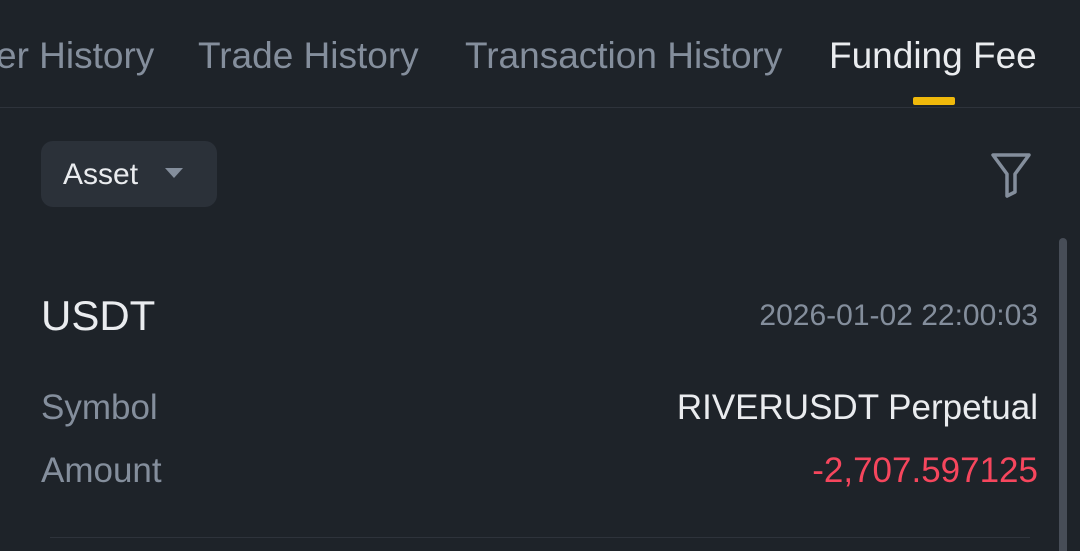 The image size is (1080, 551). Describe the element at coordinates (101, 174) in the screenshot. I see `asset-filter-label: Asset` at that location.